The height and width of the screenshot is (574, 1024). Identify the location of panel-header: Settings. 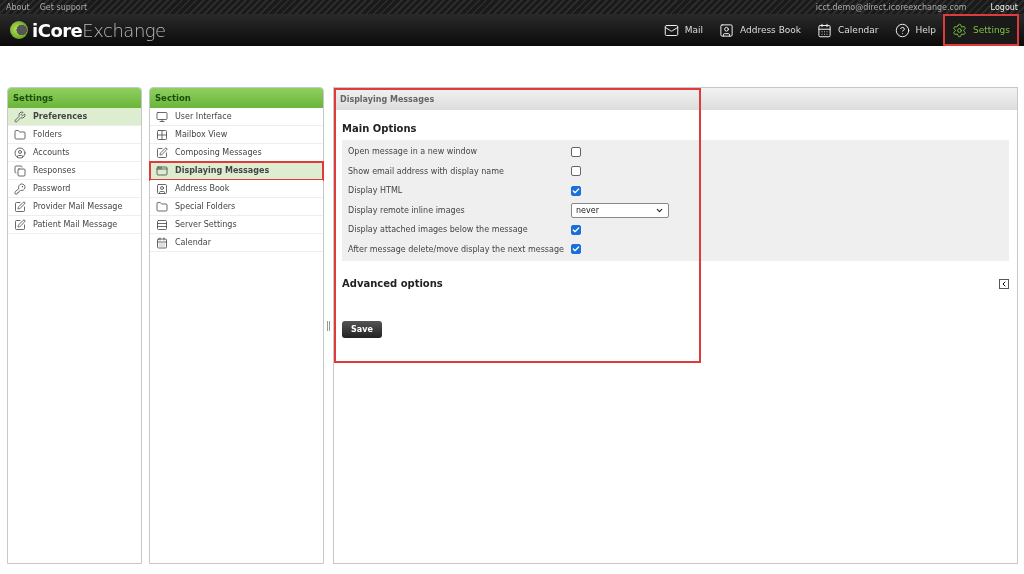
(74, 98).